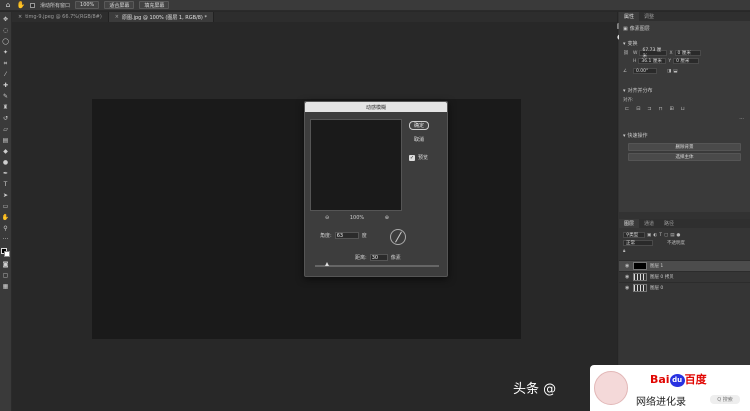 The height and width of the screenshot is (411, 750). Describe the element at coordinates (660, 235) in the screenshot. I see `filter-type-icon: T` at that location.